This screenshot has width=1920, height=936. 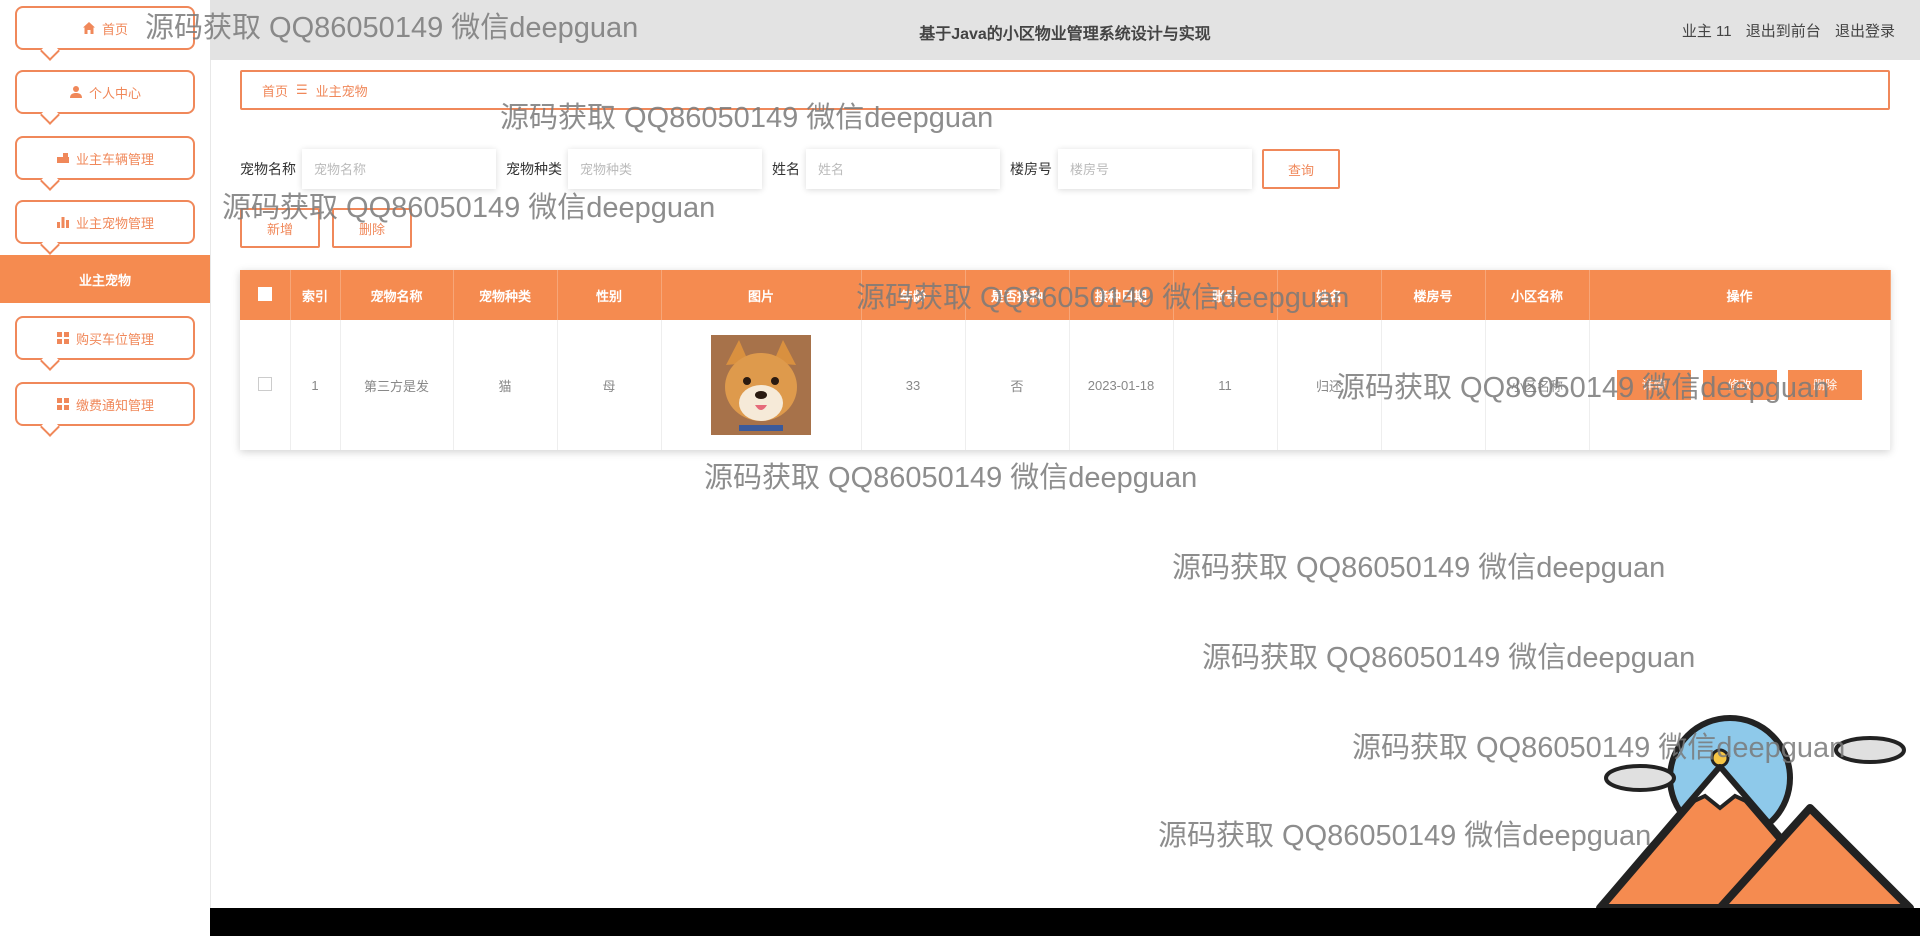 I want to click on column-header: 宠物名称, so click(x=397, y=295).